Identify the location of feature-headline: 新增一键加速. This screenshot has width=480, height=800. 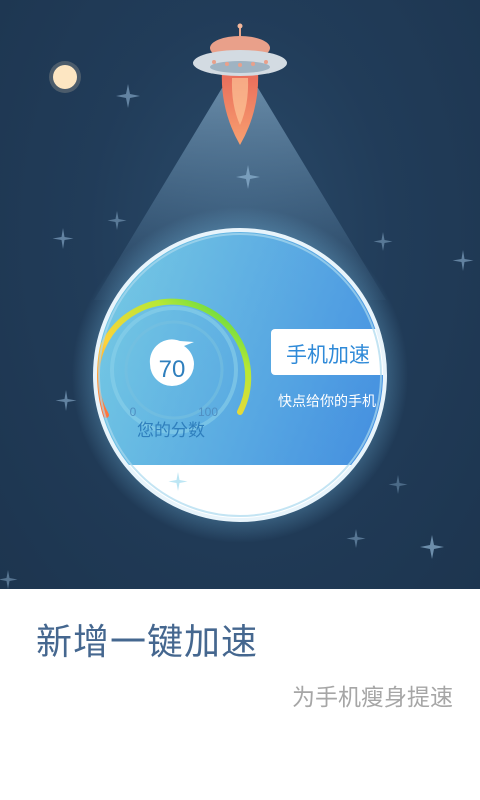
(147, 642).